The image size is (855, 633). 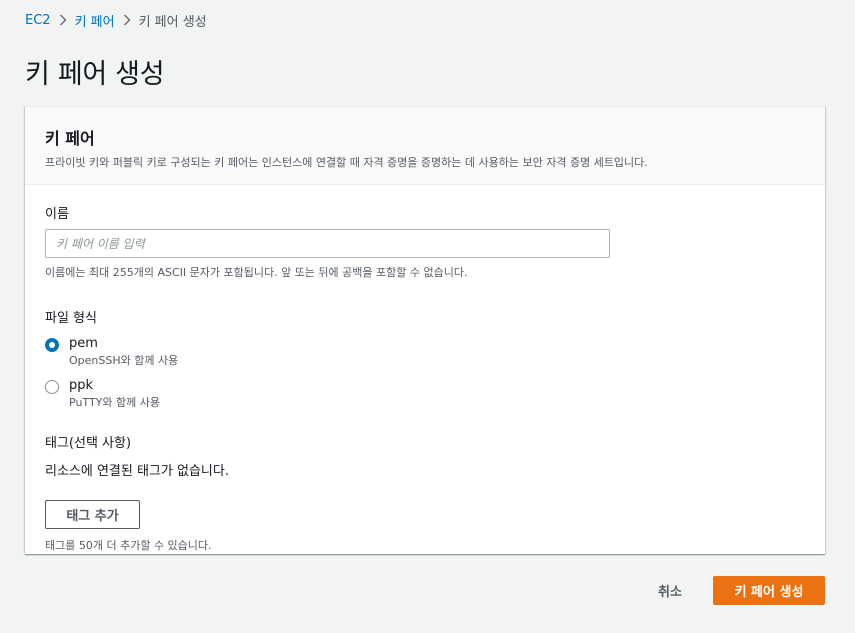 What do you see at coordinates (425, 393) in the screenshot?
I see `file-format-option-ppk: ppk PuTTY와 함께 사용` at bounding box center [425, 393].